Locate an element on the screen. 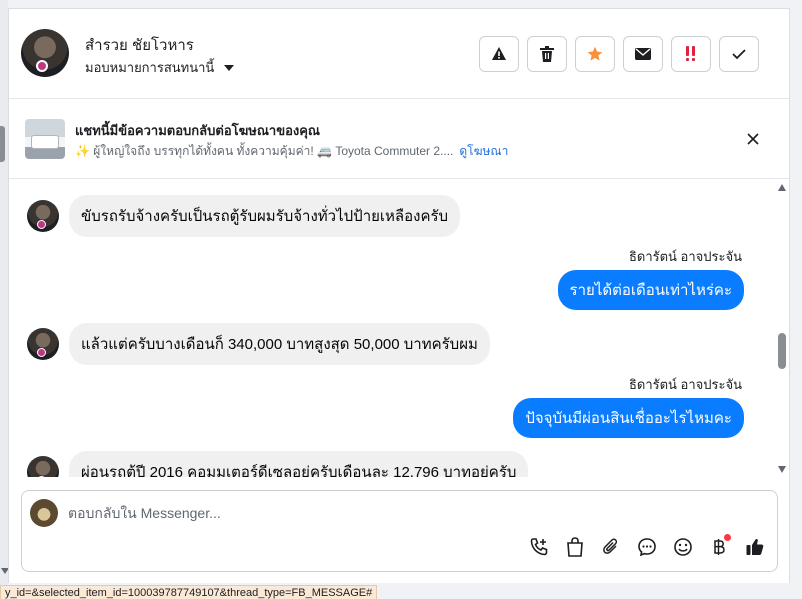 The image size is (802, 599). follow-up-button is located at coordinates (691, 54).